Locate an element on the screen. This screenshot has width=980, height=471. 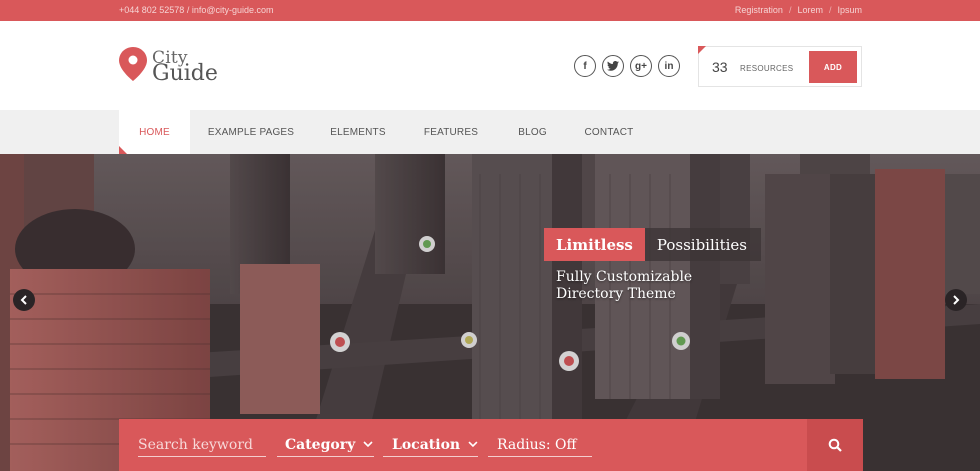
search-keyword-placeholder: Search keyword is located at coordinates (195, 444).